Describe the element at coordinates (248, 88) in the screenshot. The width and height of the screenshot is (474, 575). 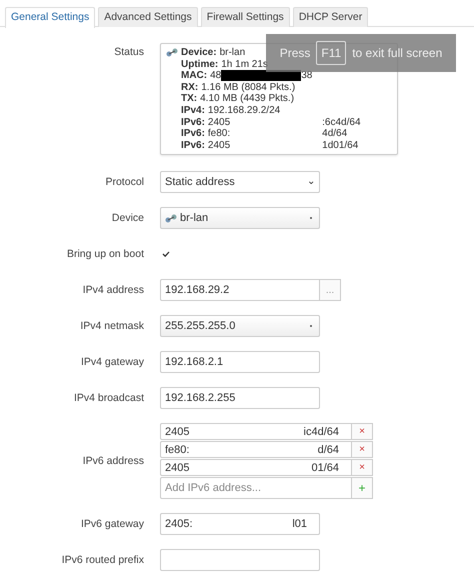
I see `status-value: 1.16 MB (8084 Pkts.)` at that location.